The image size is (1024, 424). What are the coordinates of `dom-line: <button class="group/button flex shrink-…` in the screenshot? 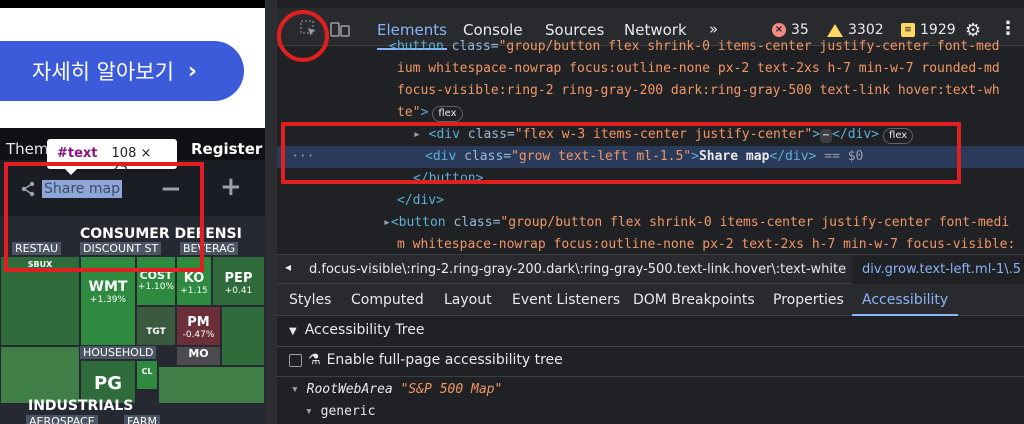 It's located at (650, 47).